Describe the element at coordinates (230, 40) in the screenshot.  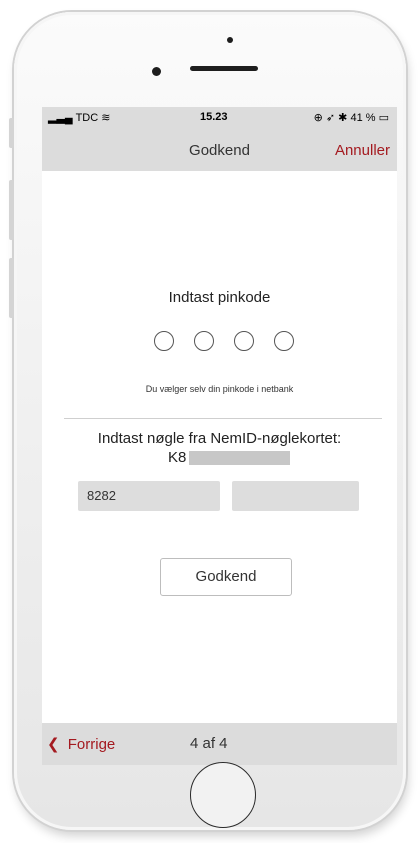
I see `proximity-sensor` at that location.